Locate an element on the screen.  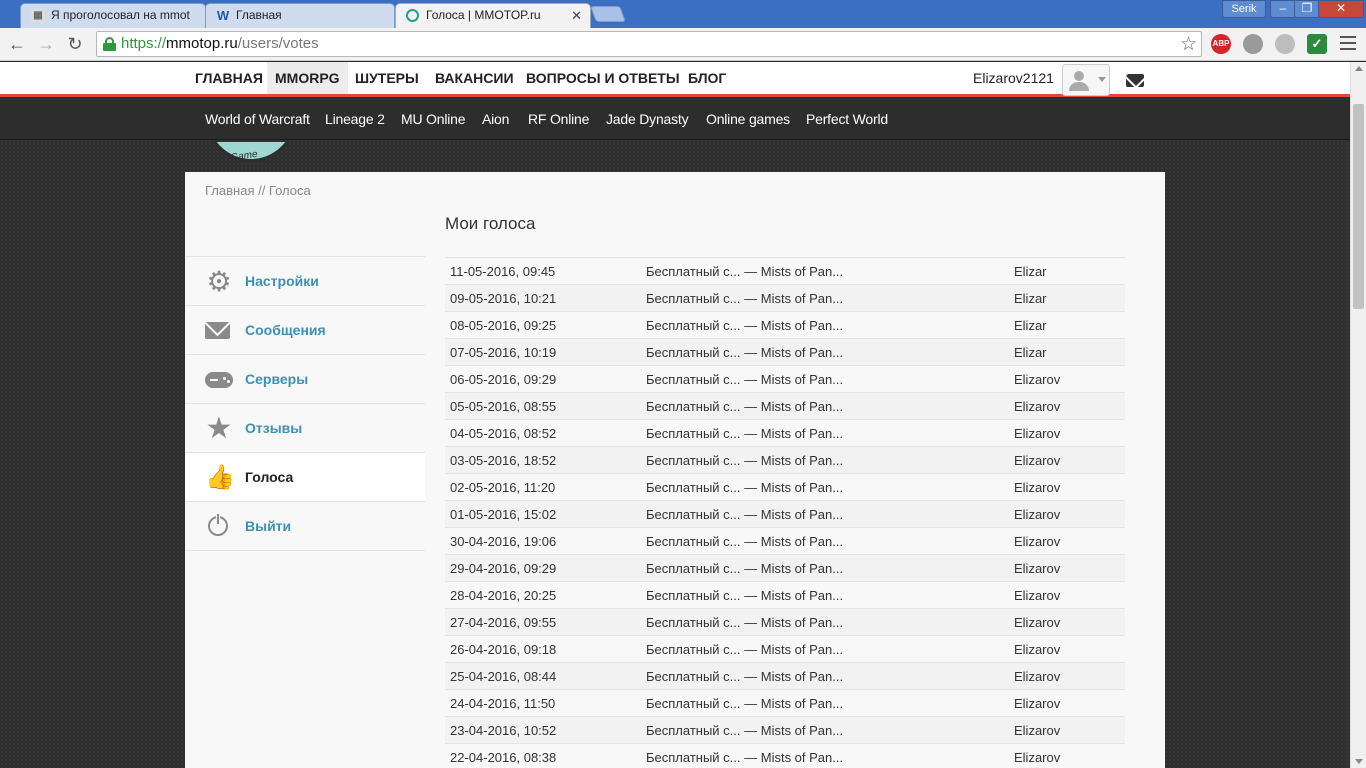
avatar-dropdown is located at coordinates (1086, 80).